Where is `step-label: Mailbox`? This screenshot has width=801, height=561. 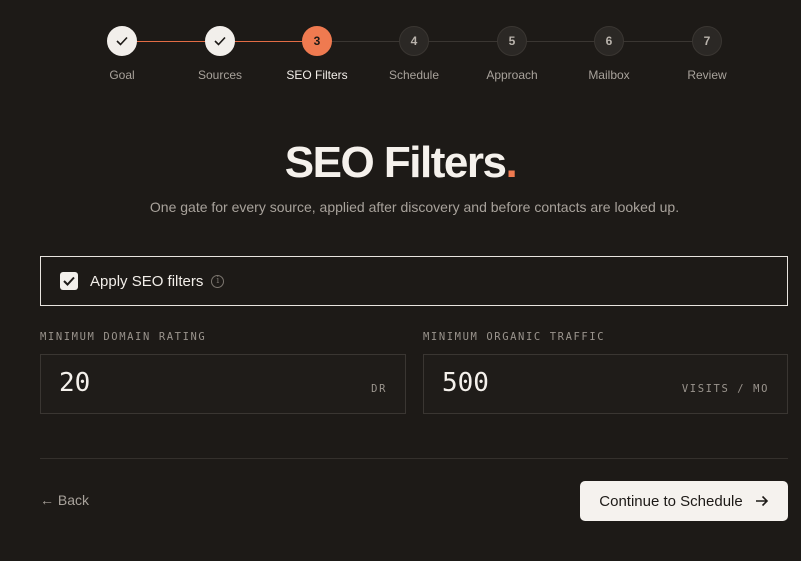 step-label: Mailbox is located at coordinates (609, 75).